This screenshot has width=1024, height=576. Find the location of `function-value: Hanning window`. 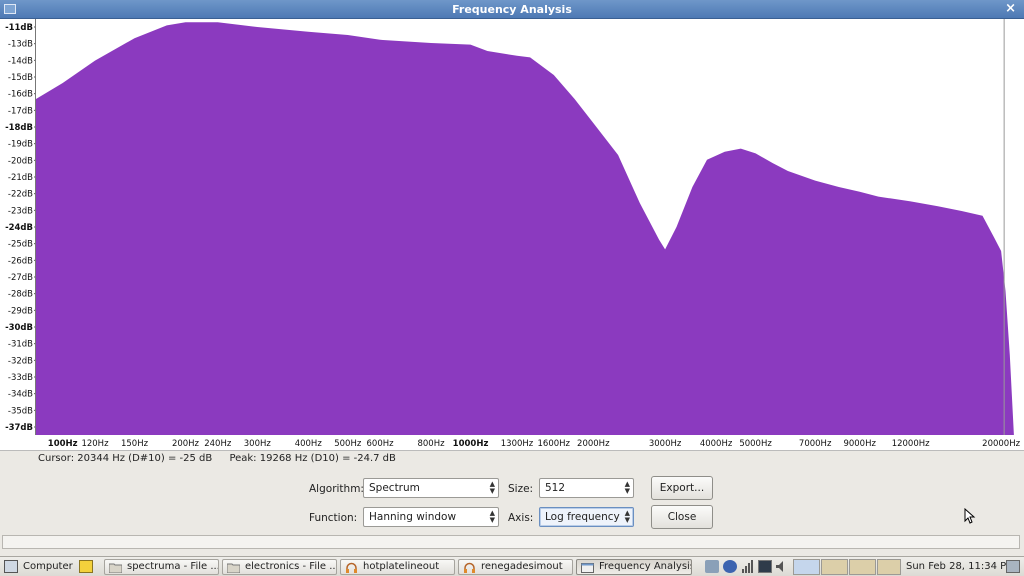

function-value: Hanning window is located at coordinates (413, 517).